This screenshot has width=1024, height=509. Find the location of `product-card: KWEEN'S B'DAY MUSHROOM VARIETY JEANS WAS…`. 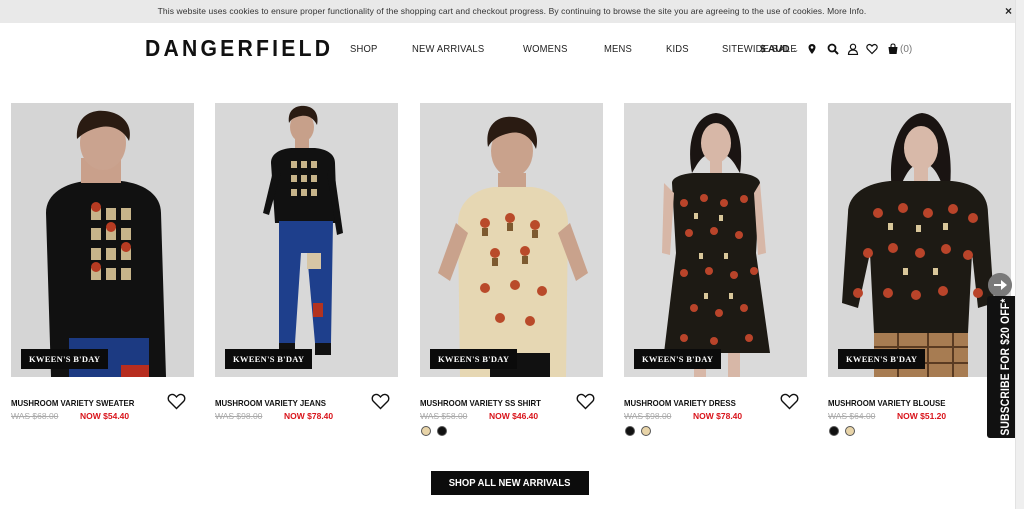

product-card: KWEEN'S B'DAY MUSHROOM VARIETY JEANS WAS… is located at coordinates (306, 262).